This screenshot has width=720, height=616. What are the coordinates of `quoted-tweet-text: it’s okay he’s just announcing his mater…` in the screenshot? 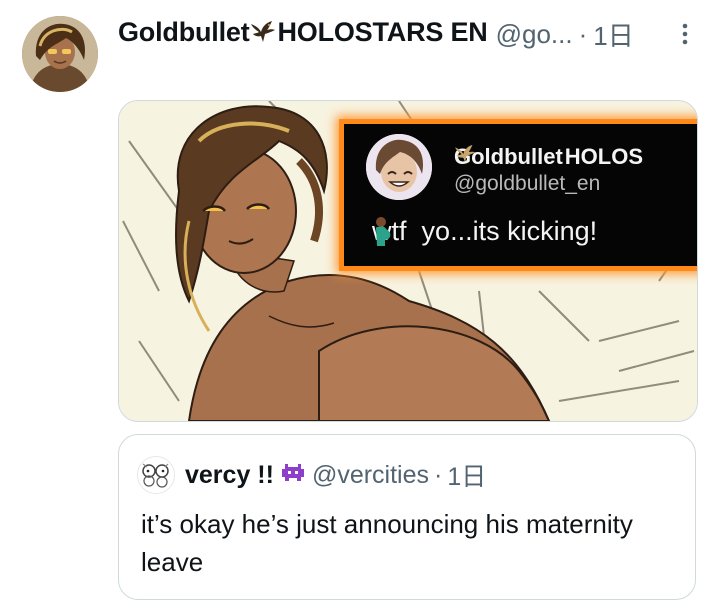 It's located at (387, 543).